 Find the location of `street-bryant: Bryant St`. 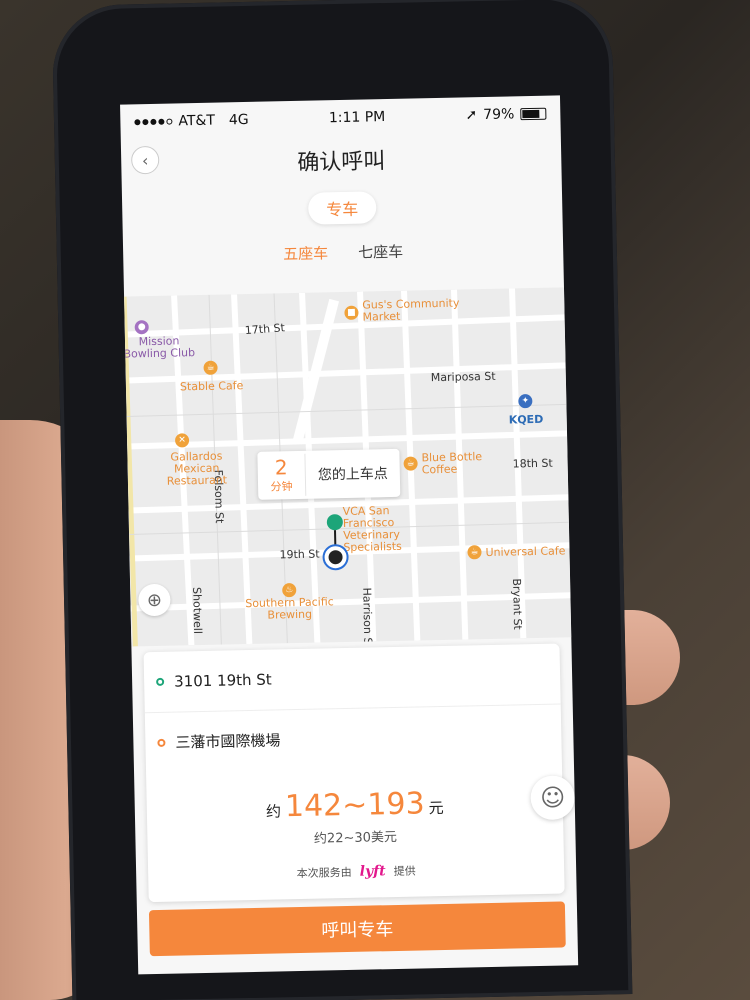

street-bryant: Bryant St is located at coordinates (517, 604).